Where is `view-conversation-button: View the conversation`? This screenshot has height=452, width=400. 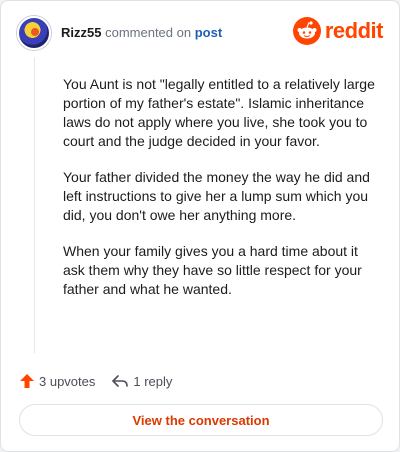 view-conversation-button: View the conversation is located at coordinates (201, 420).